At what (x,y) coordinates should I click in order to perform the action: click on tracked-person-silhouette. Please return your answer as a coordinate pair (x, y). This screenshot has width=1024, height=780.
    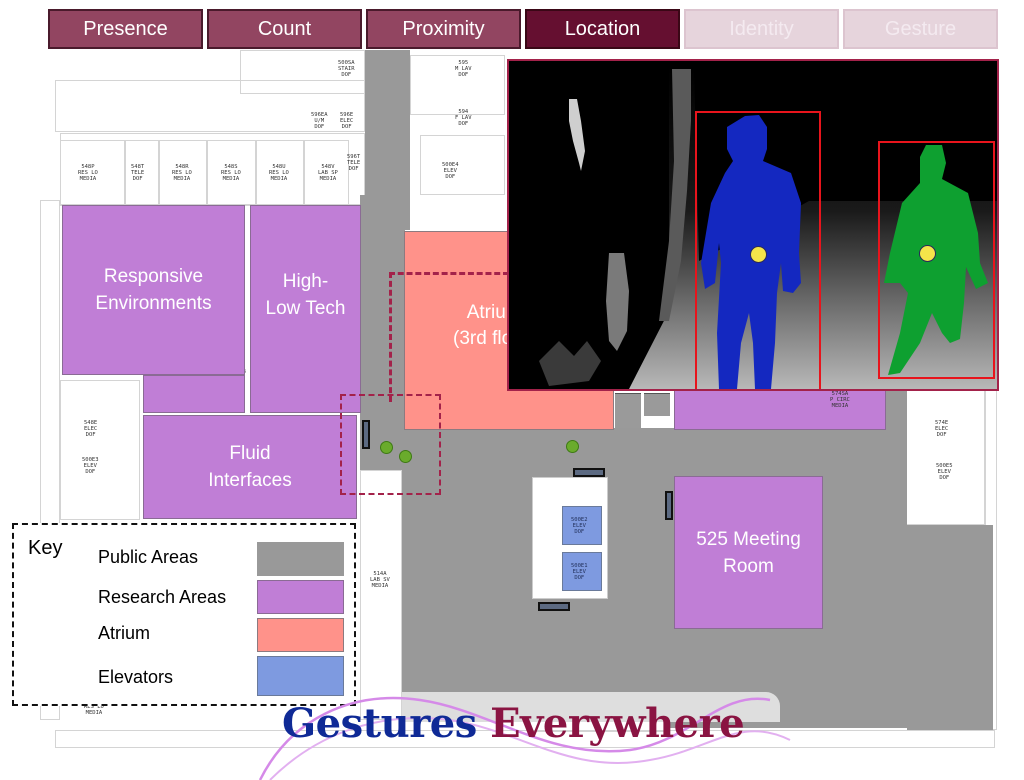
    Looking at the image, I should click on (936, 260).